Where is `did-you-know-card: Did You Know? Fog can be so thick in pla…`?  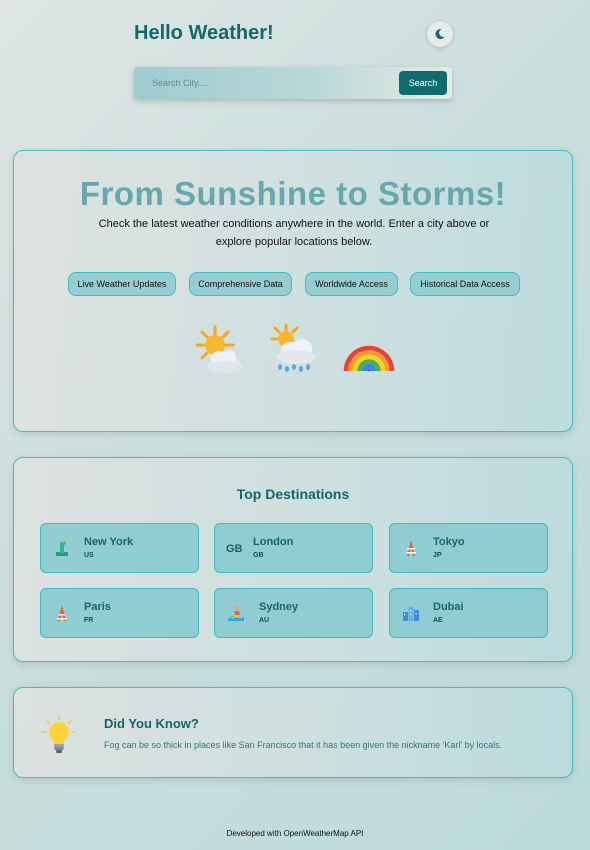 did-you-know-card: Did You Know? Fog can be so thick in pla… is located at coordinates (293, 732).